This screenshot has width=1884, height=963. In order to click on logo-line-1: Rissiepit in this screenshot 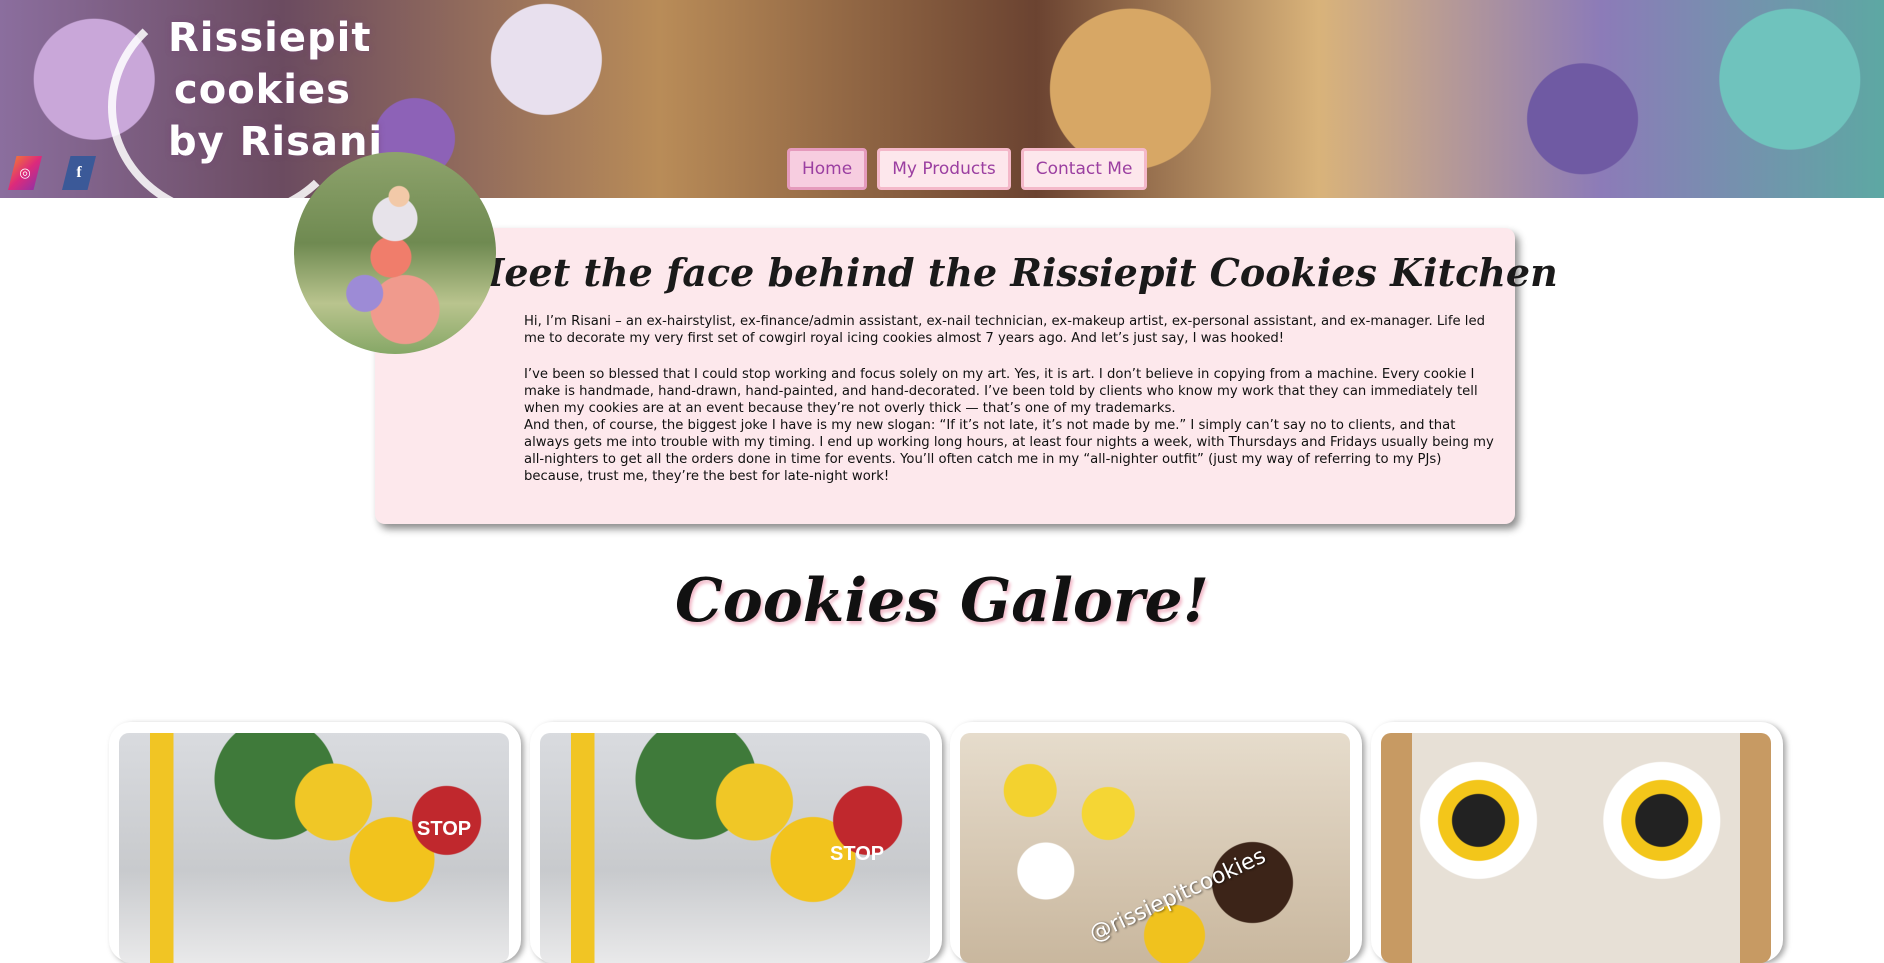, I will do `click(270, 38)`.